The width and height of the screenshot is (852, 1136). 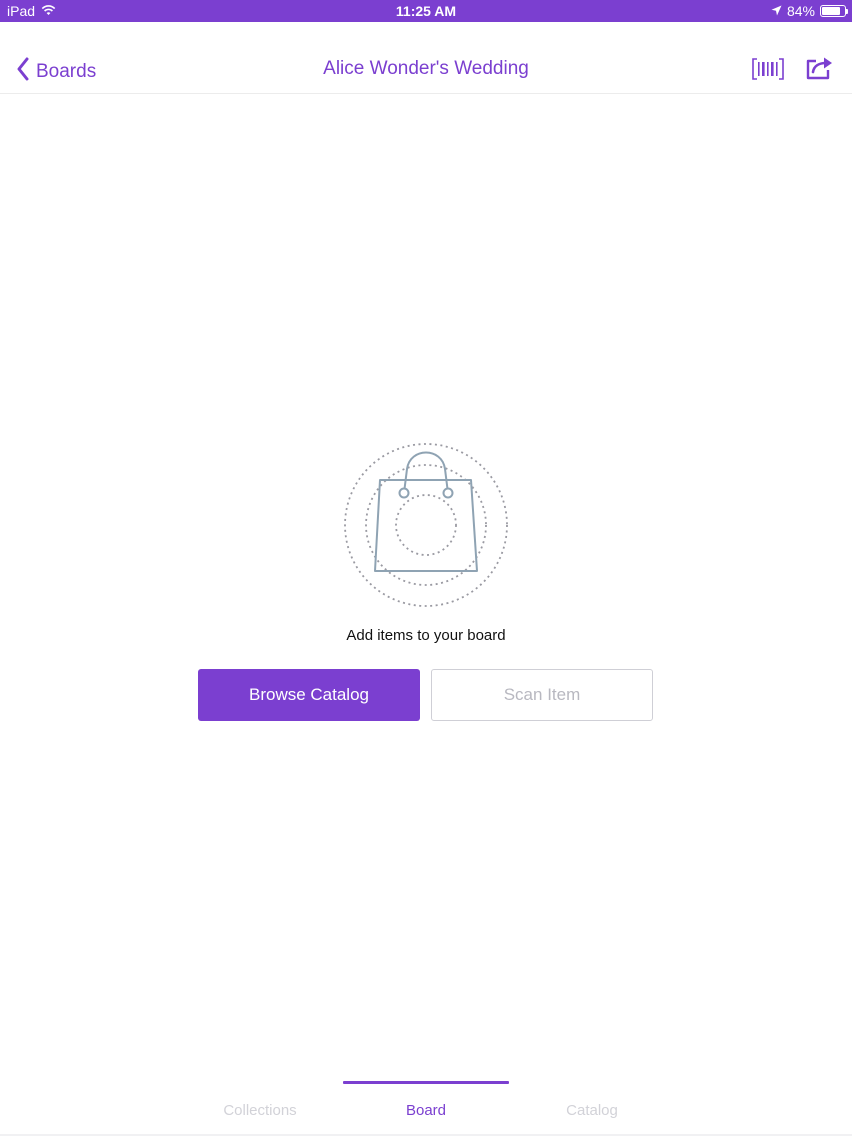 What do you see at coordinates (23, 72) in the screenshot?
I see `chevron-left-icon` at bounding box center [23, 72].